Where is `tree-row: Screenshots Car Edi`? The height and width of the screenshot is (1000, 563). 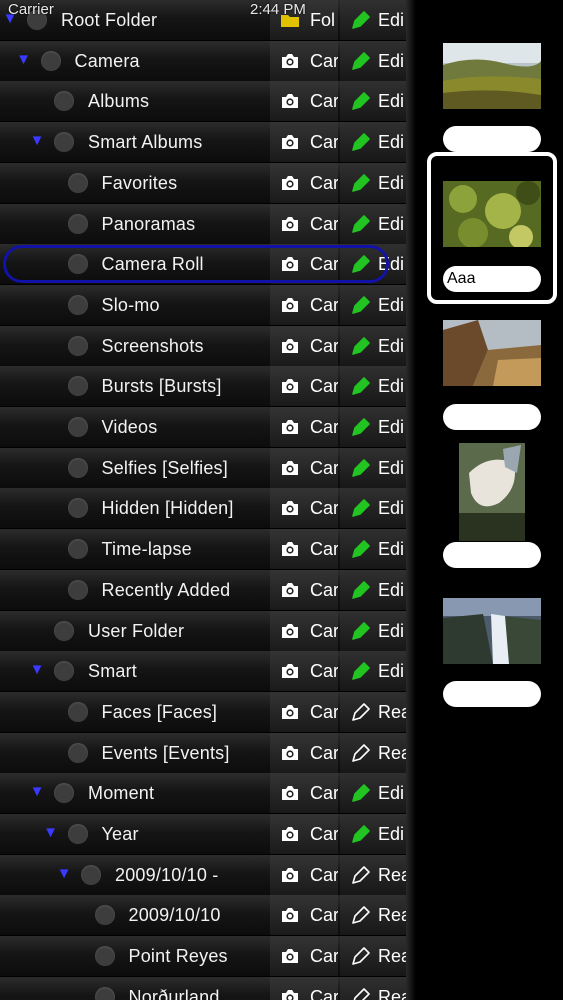 tree-row: Screenshots Car Edi is located at coordinates (208, 346).